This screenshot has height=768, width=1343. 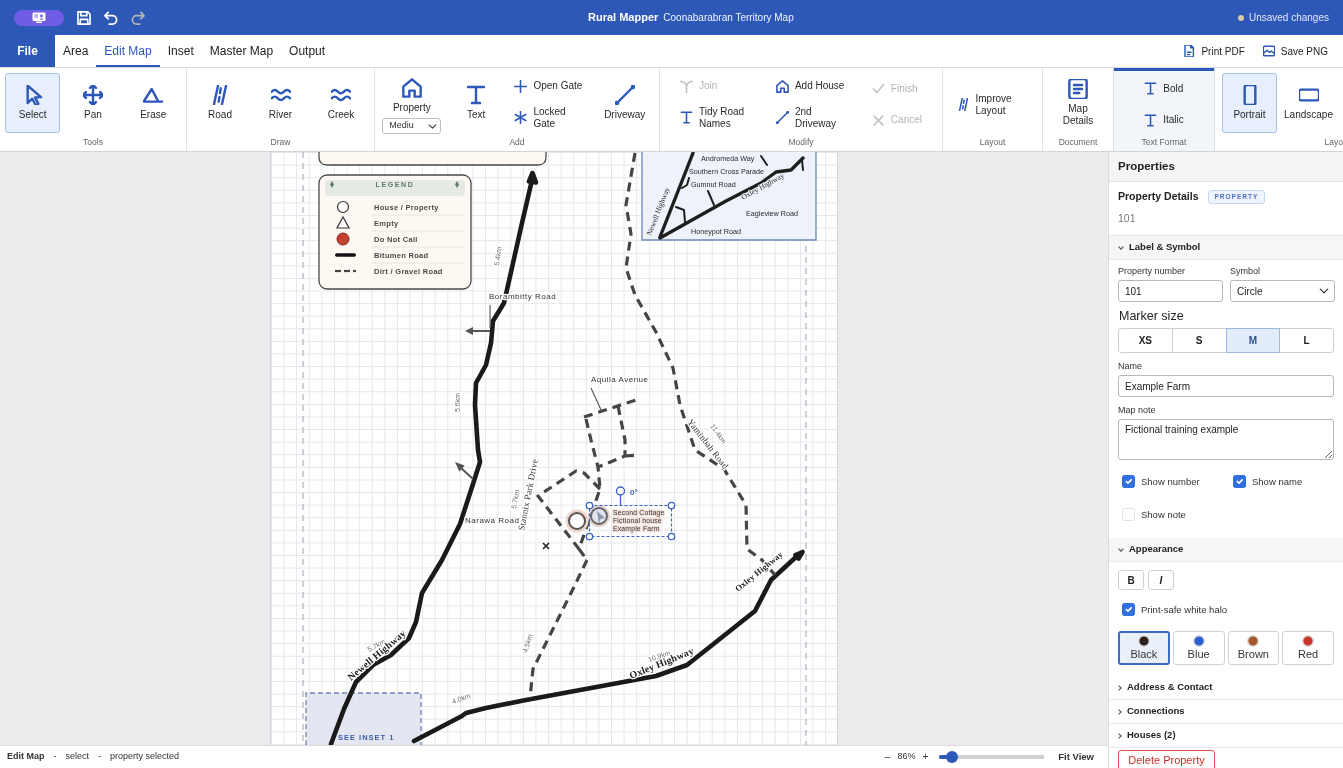 What do you see at coordinates (1282, 291) in the screenshot?
I see `symbol-select: Circle` at bounding box center [1282, 291].